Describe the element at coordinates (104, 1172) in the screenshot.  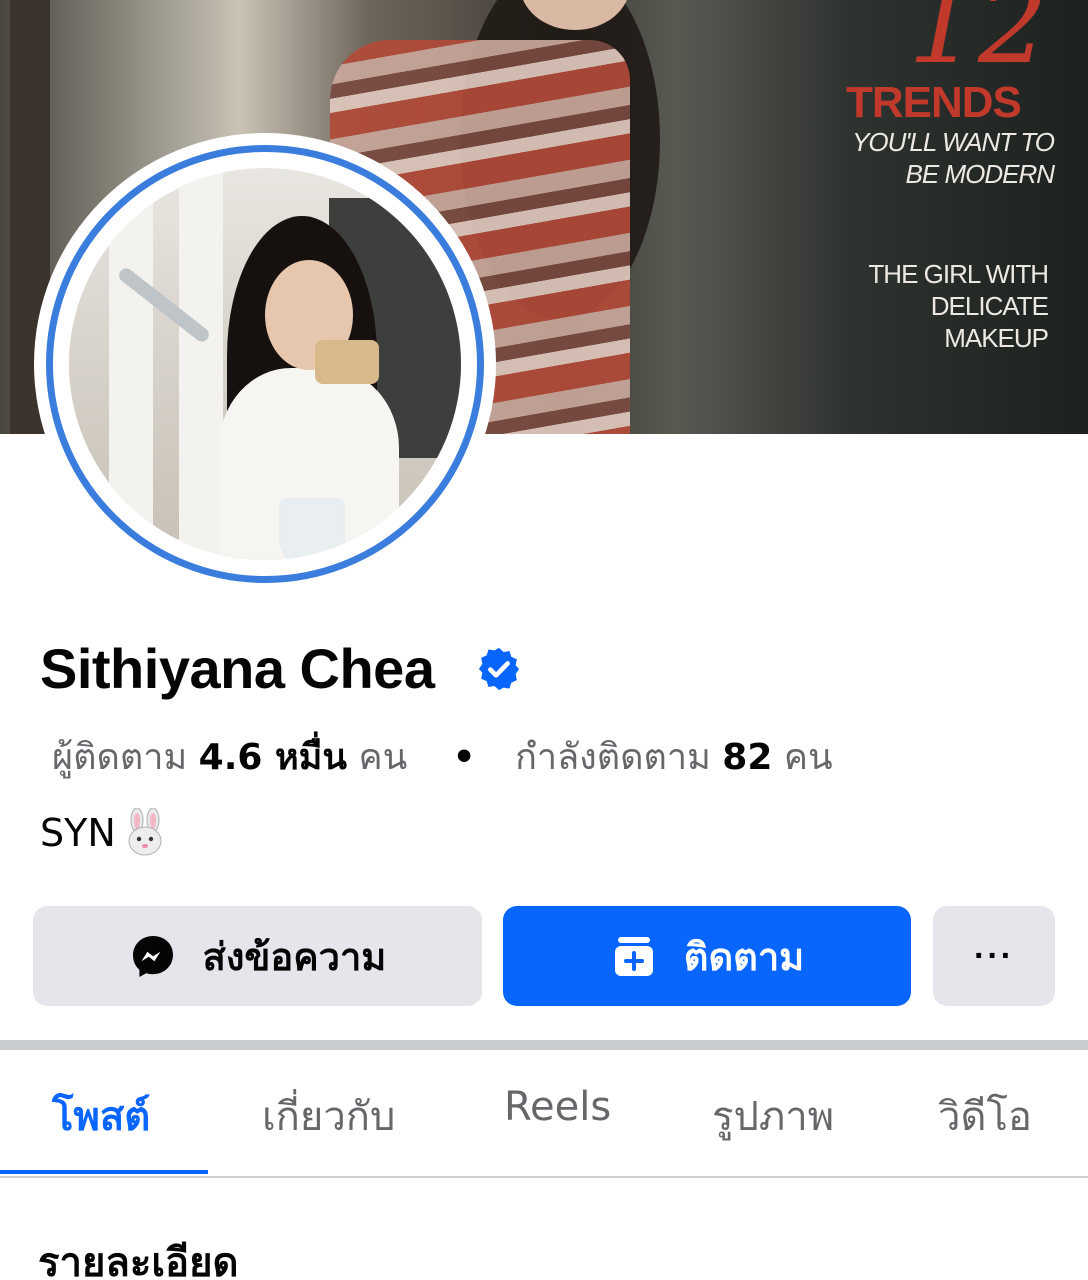
I see `active-tab-indicator` at that location.